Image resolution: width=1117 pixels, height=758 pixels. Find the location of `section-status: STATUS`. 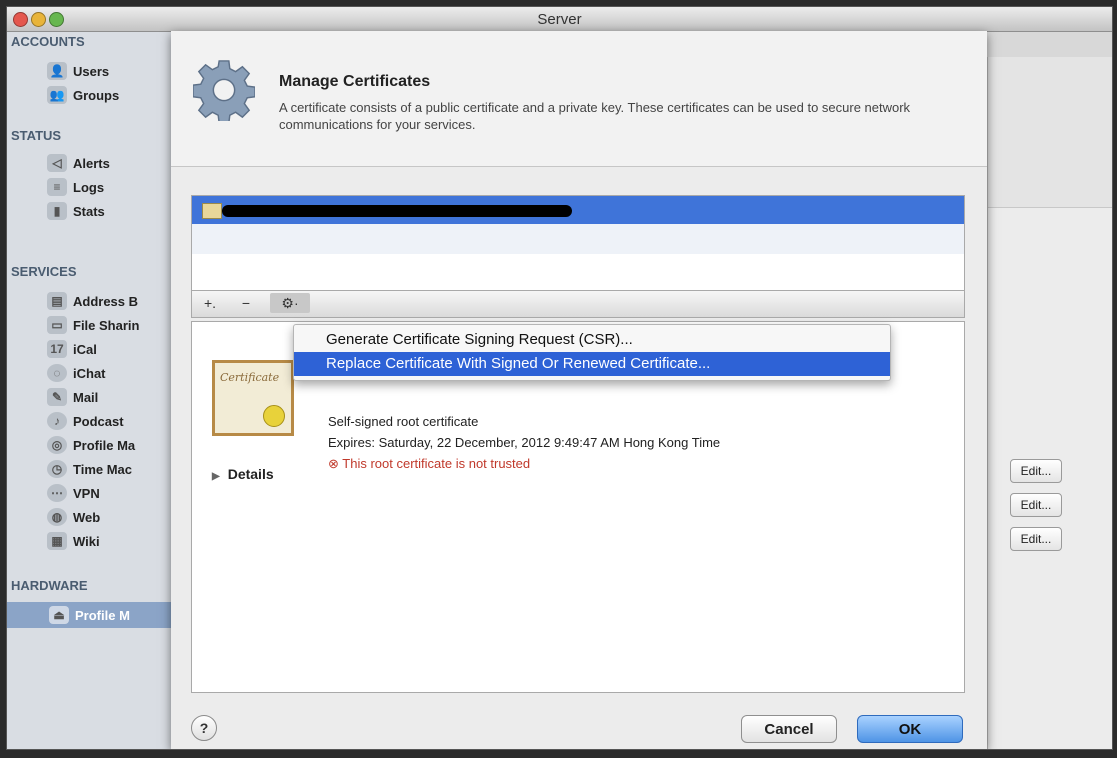

section-status: STATUS is located at coordinates (36, 135).